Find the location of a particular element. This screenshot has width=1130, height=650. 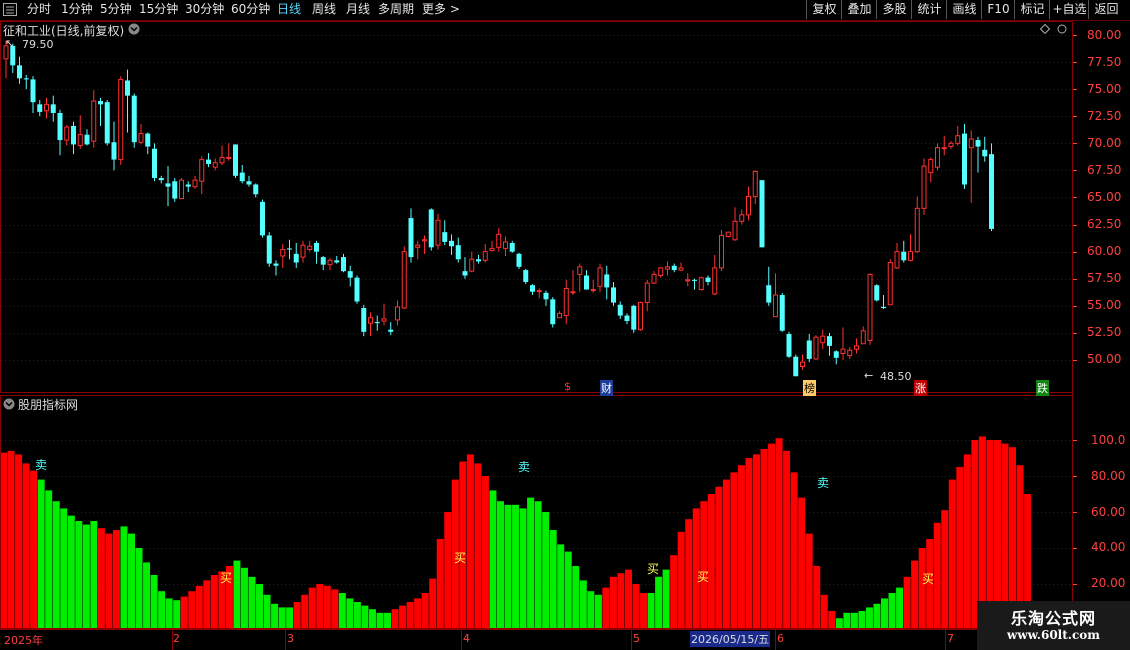

price-axis-tick: 50.00 is located at coordinates (1104, 359).